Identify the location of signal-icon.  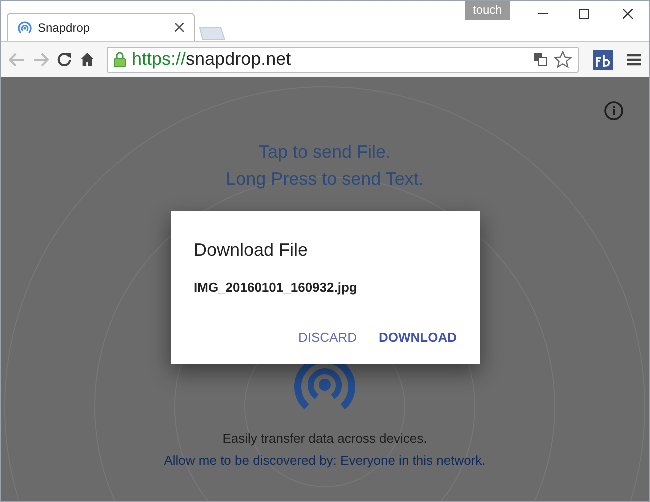
(25, 27).